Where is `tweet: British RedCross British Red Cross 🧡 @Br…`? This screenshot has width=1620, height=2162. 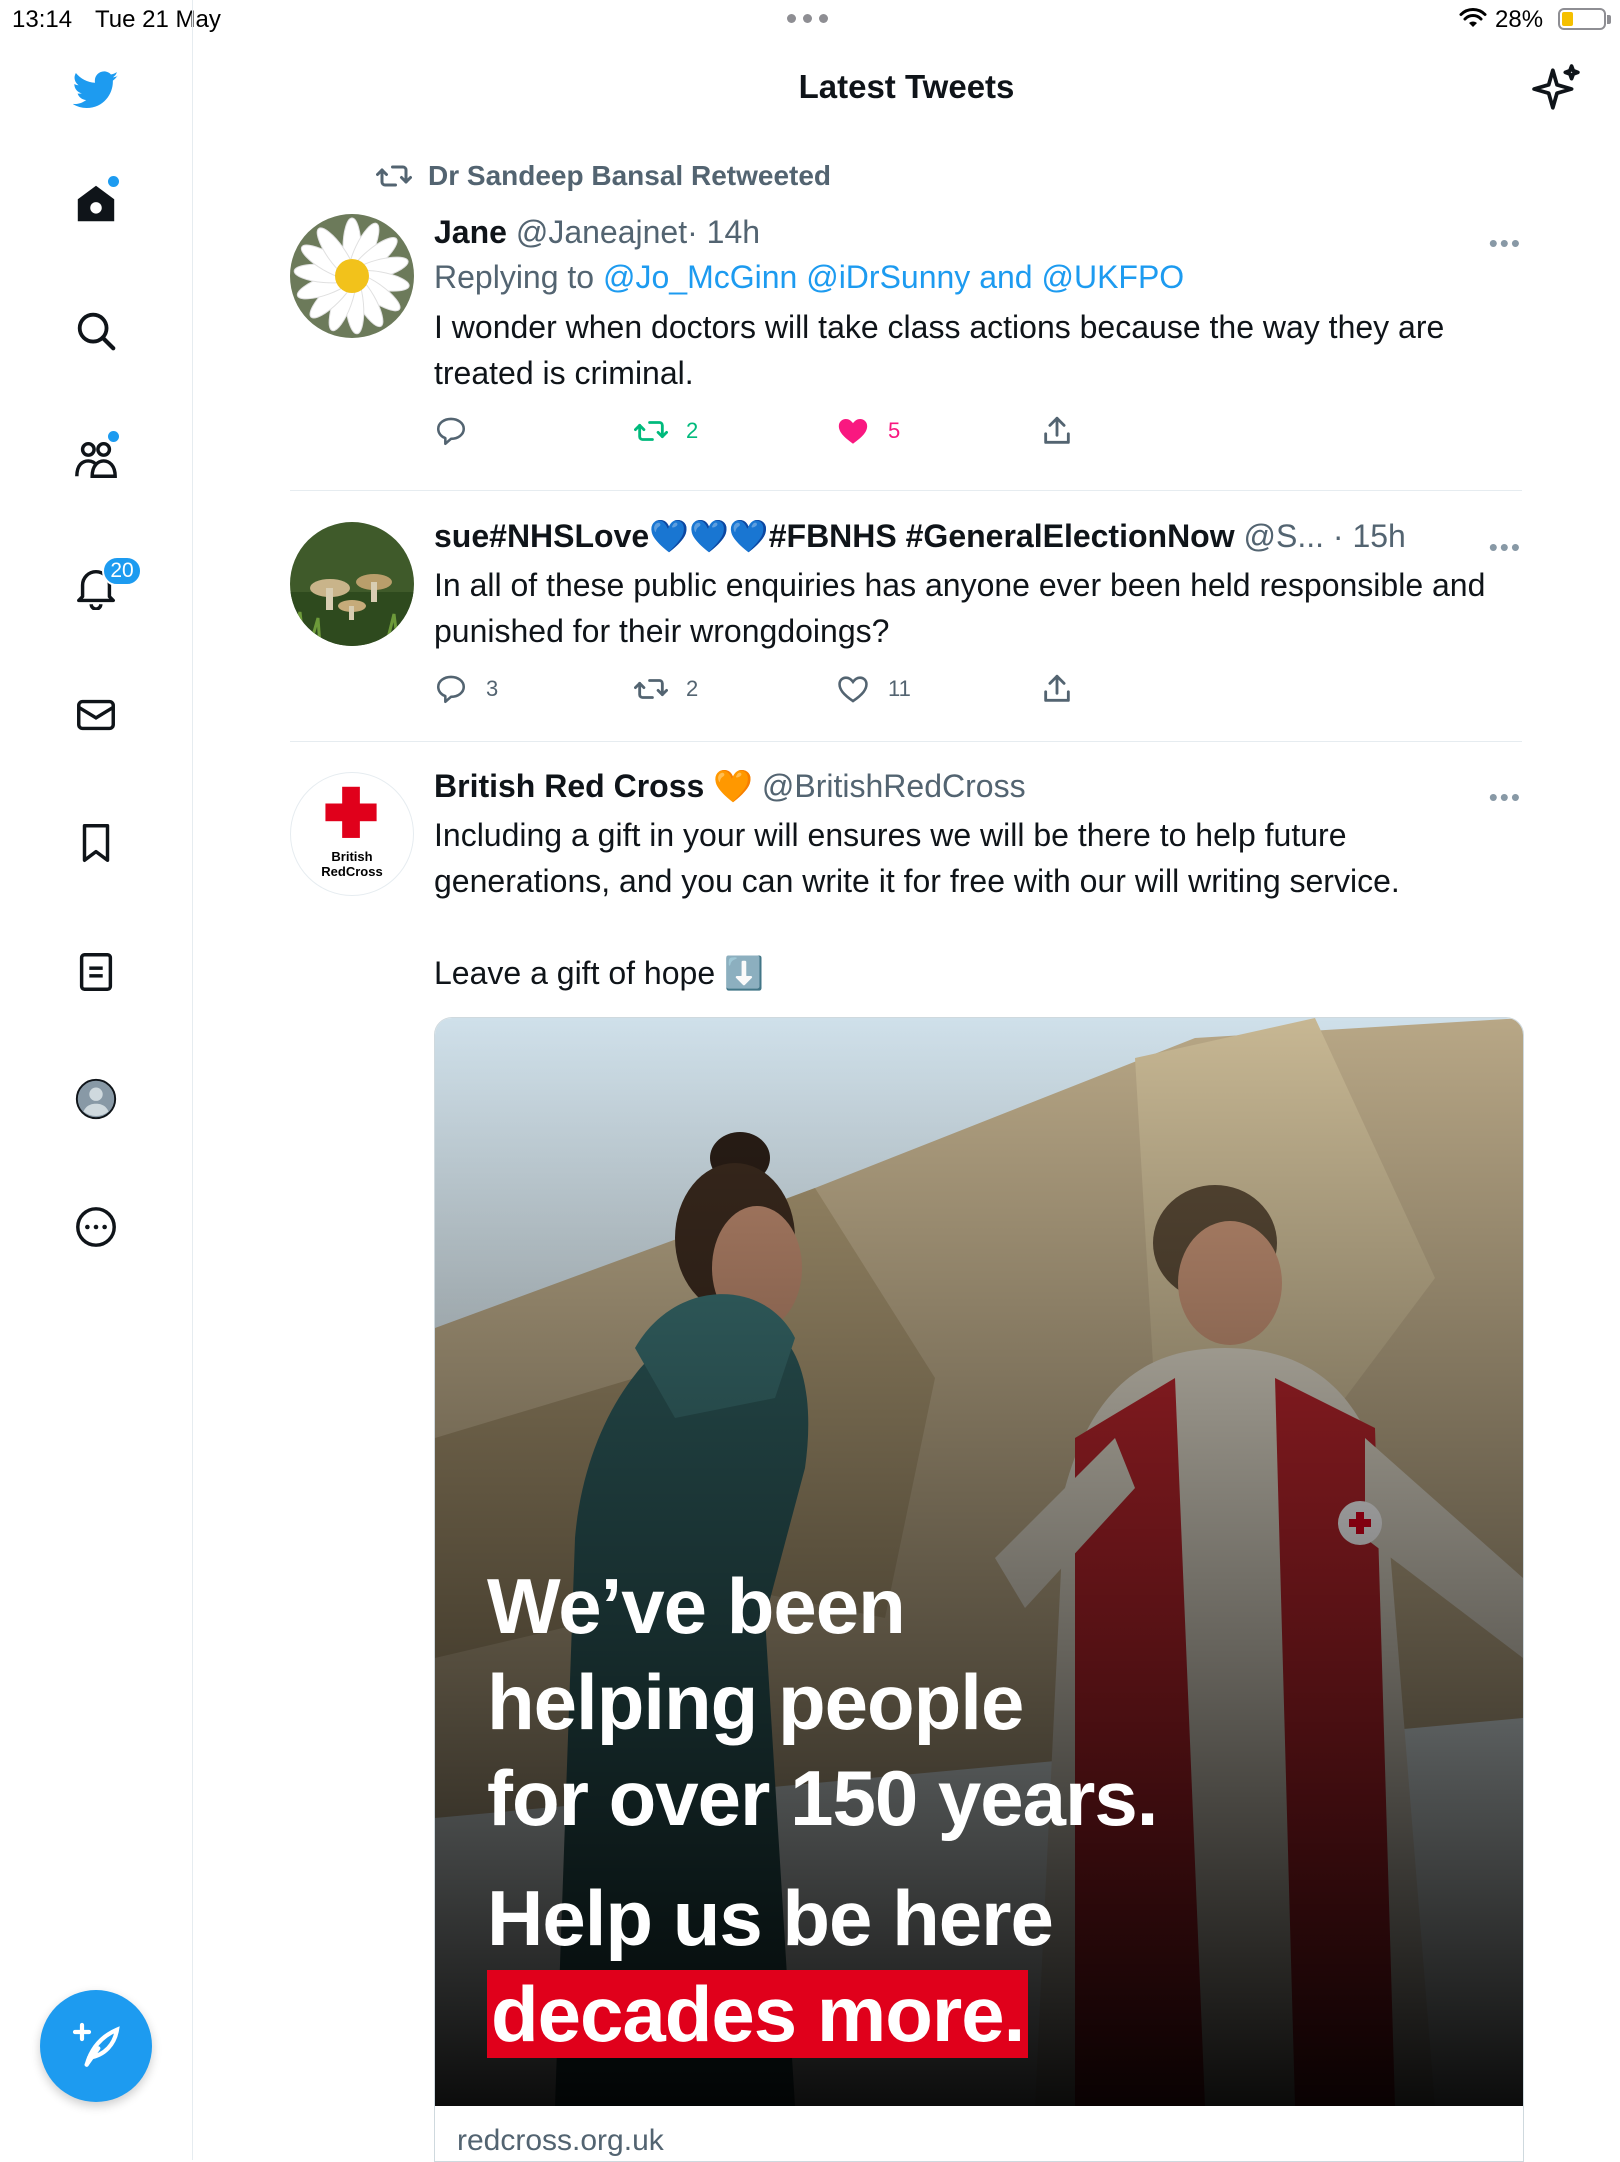 tweet: British RedCross British Red Cross 🧡 @Br… is located at coordinates (906, 877).